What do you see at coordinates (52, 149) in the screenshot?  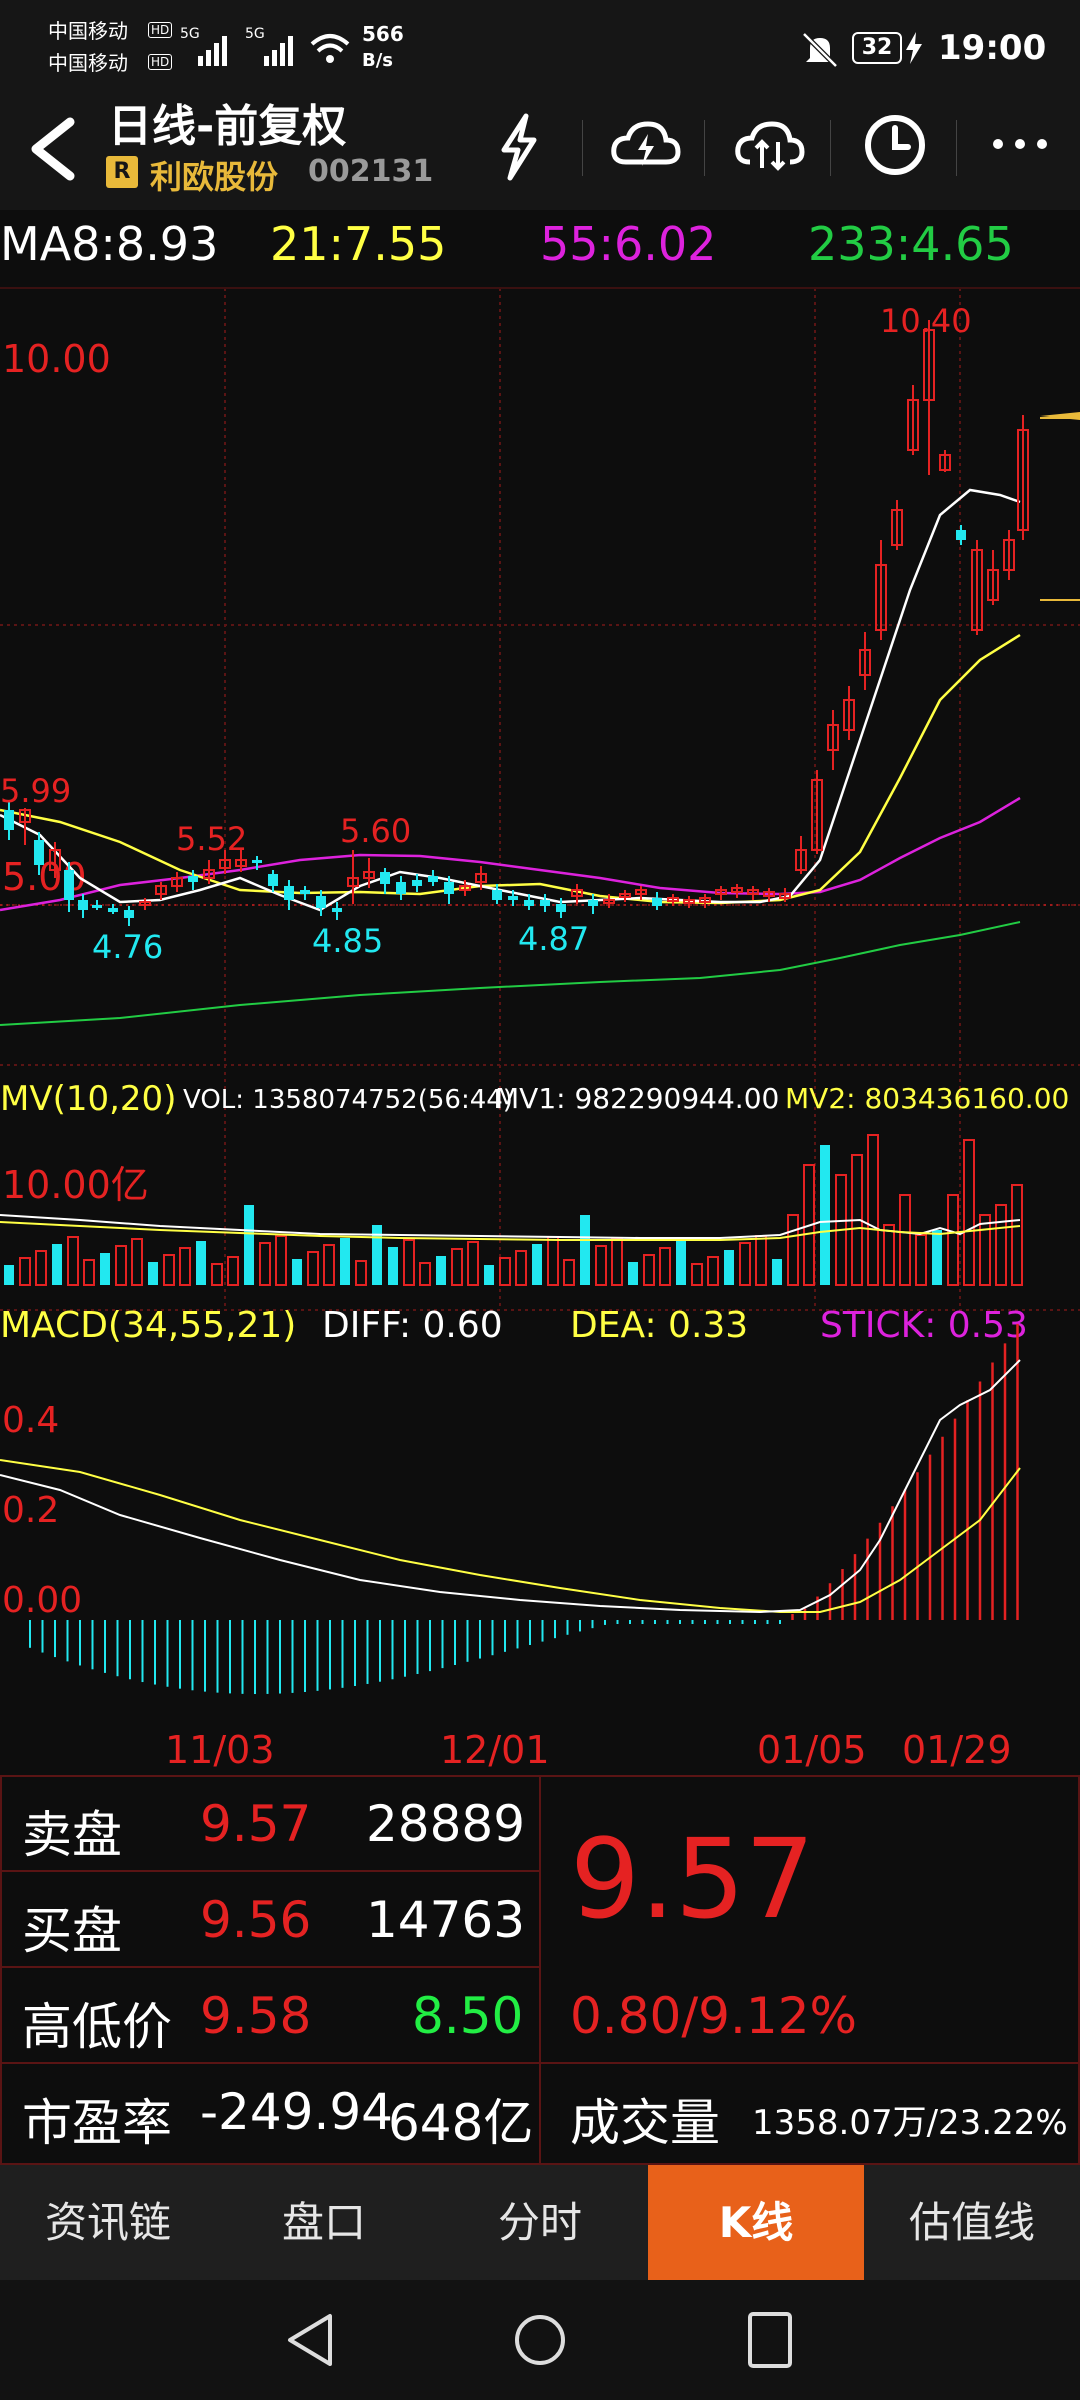 I see `back-icon` at bounding box center [52, 149].